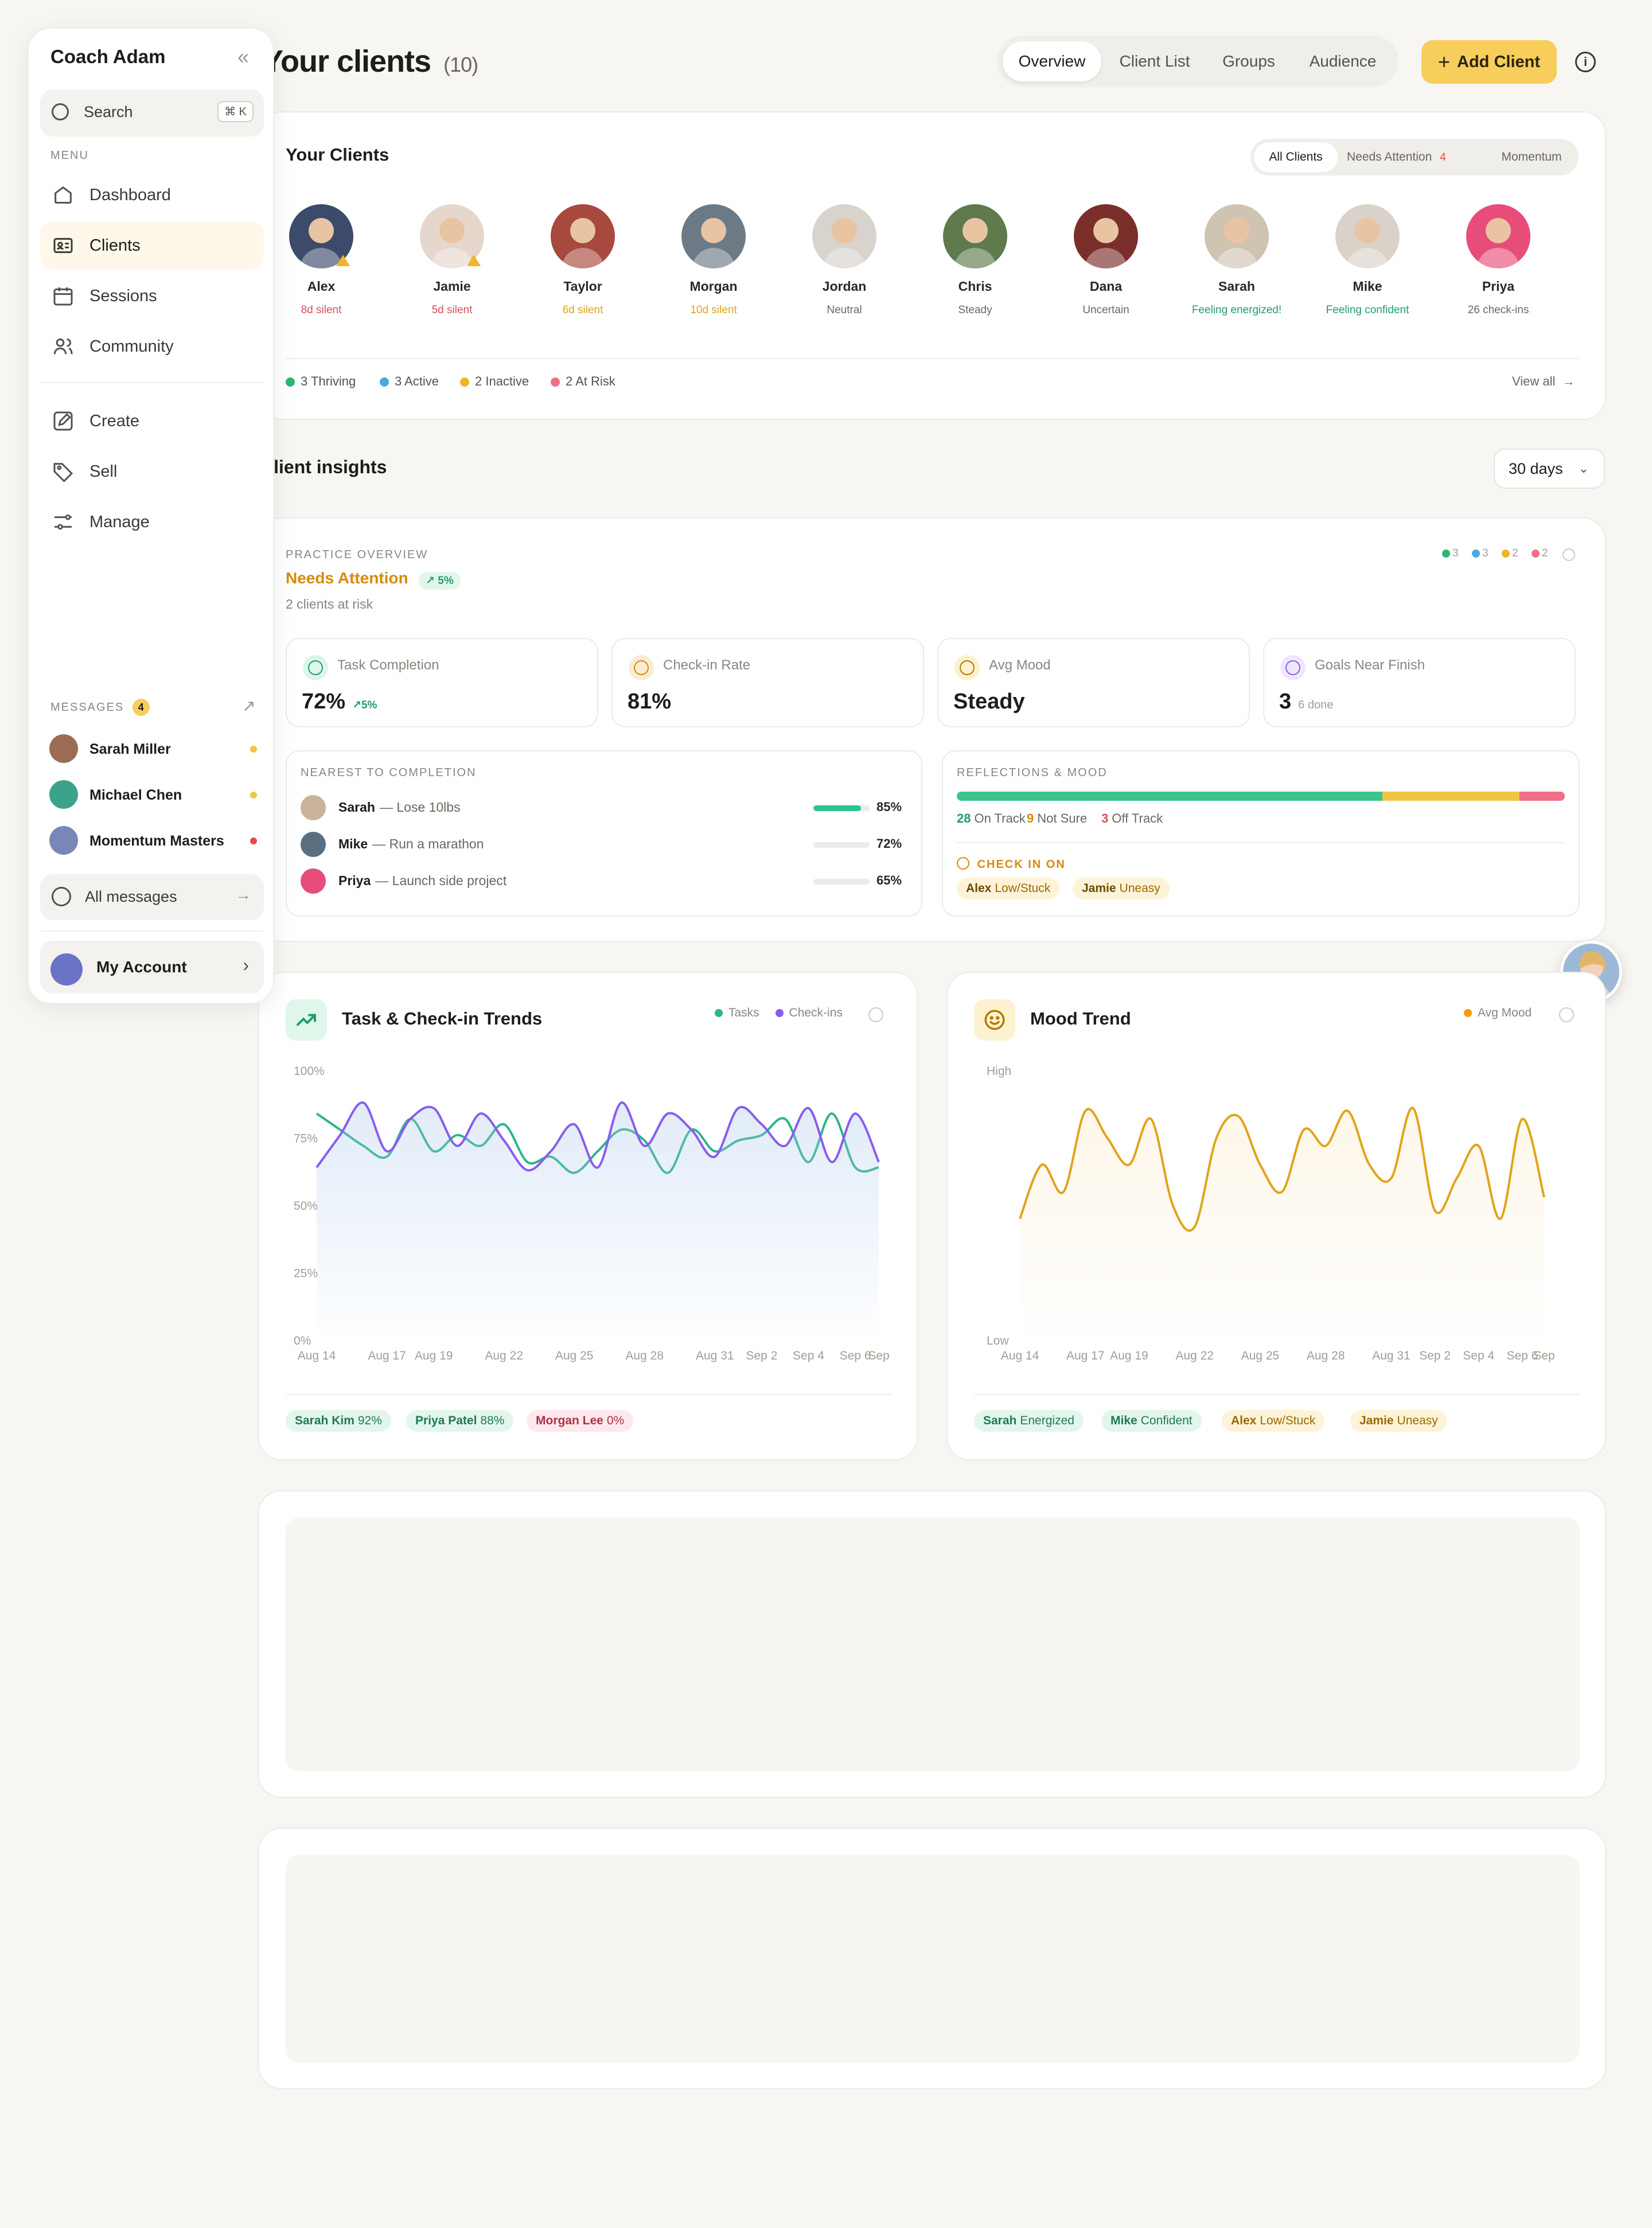  I want to click on info-icon: i, so click(1585, 62).